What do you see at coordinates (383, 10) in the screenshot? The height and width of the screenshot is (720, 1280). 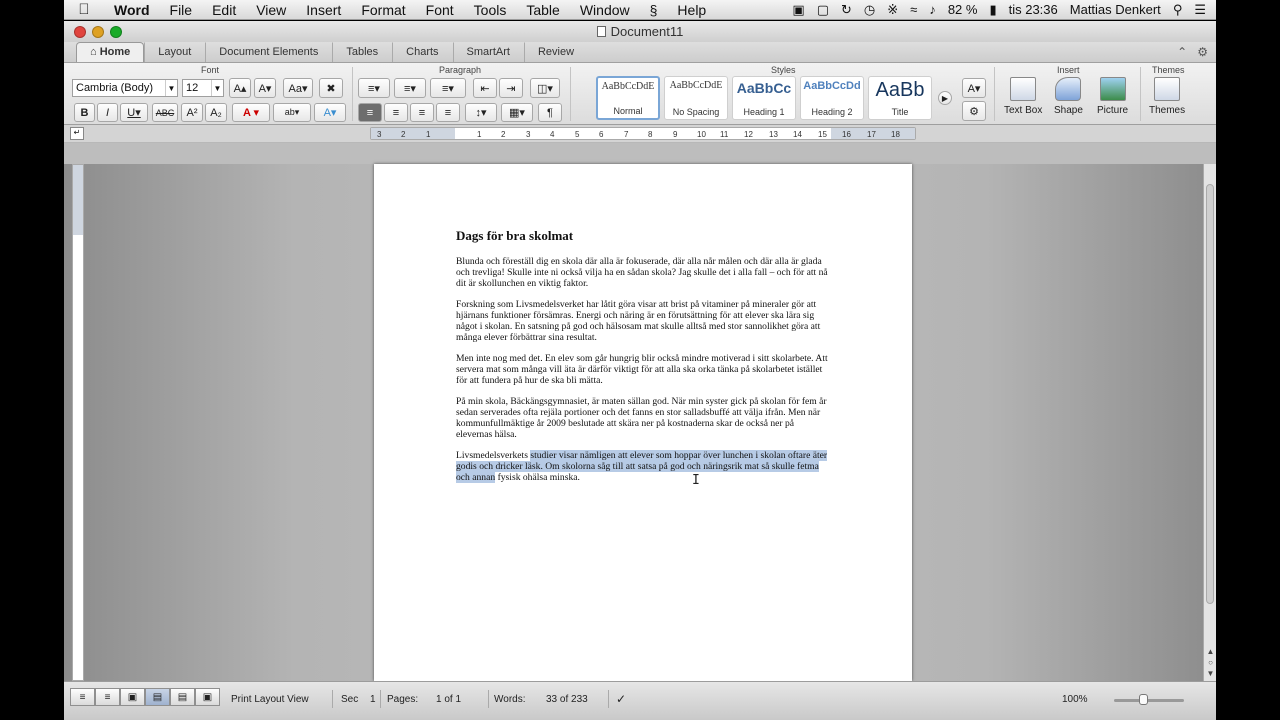 I see `menu-format: Format` at bounding box center [383, 10].